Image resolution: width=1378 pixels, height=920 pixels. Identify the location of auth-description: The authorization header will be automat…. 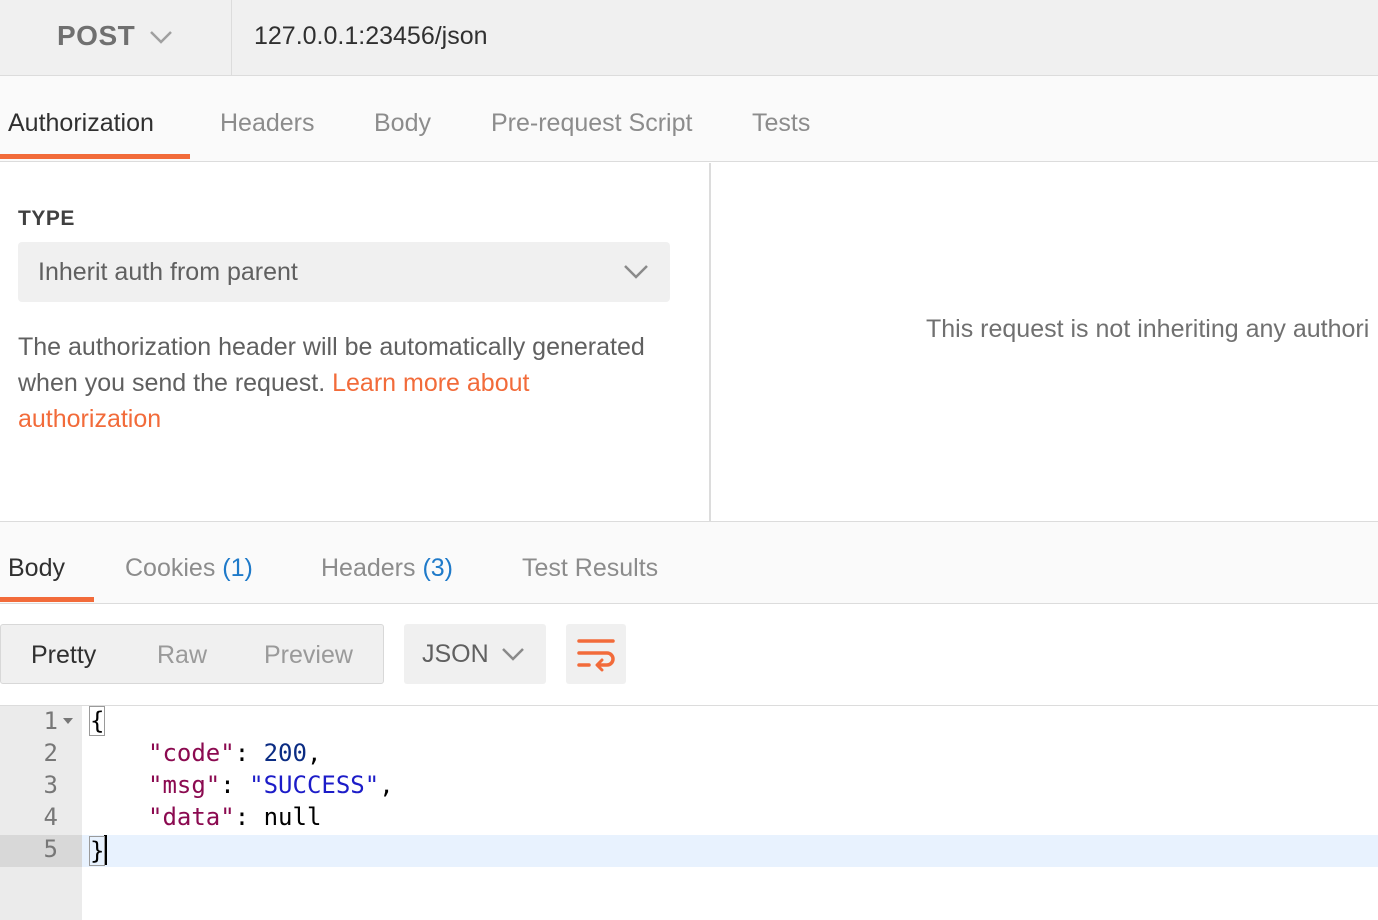
(348, 383).